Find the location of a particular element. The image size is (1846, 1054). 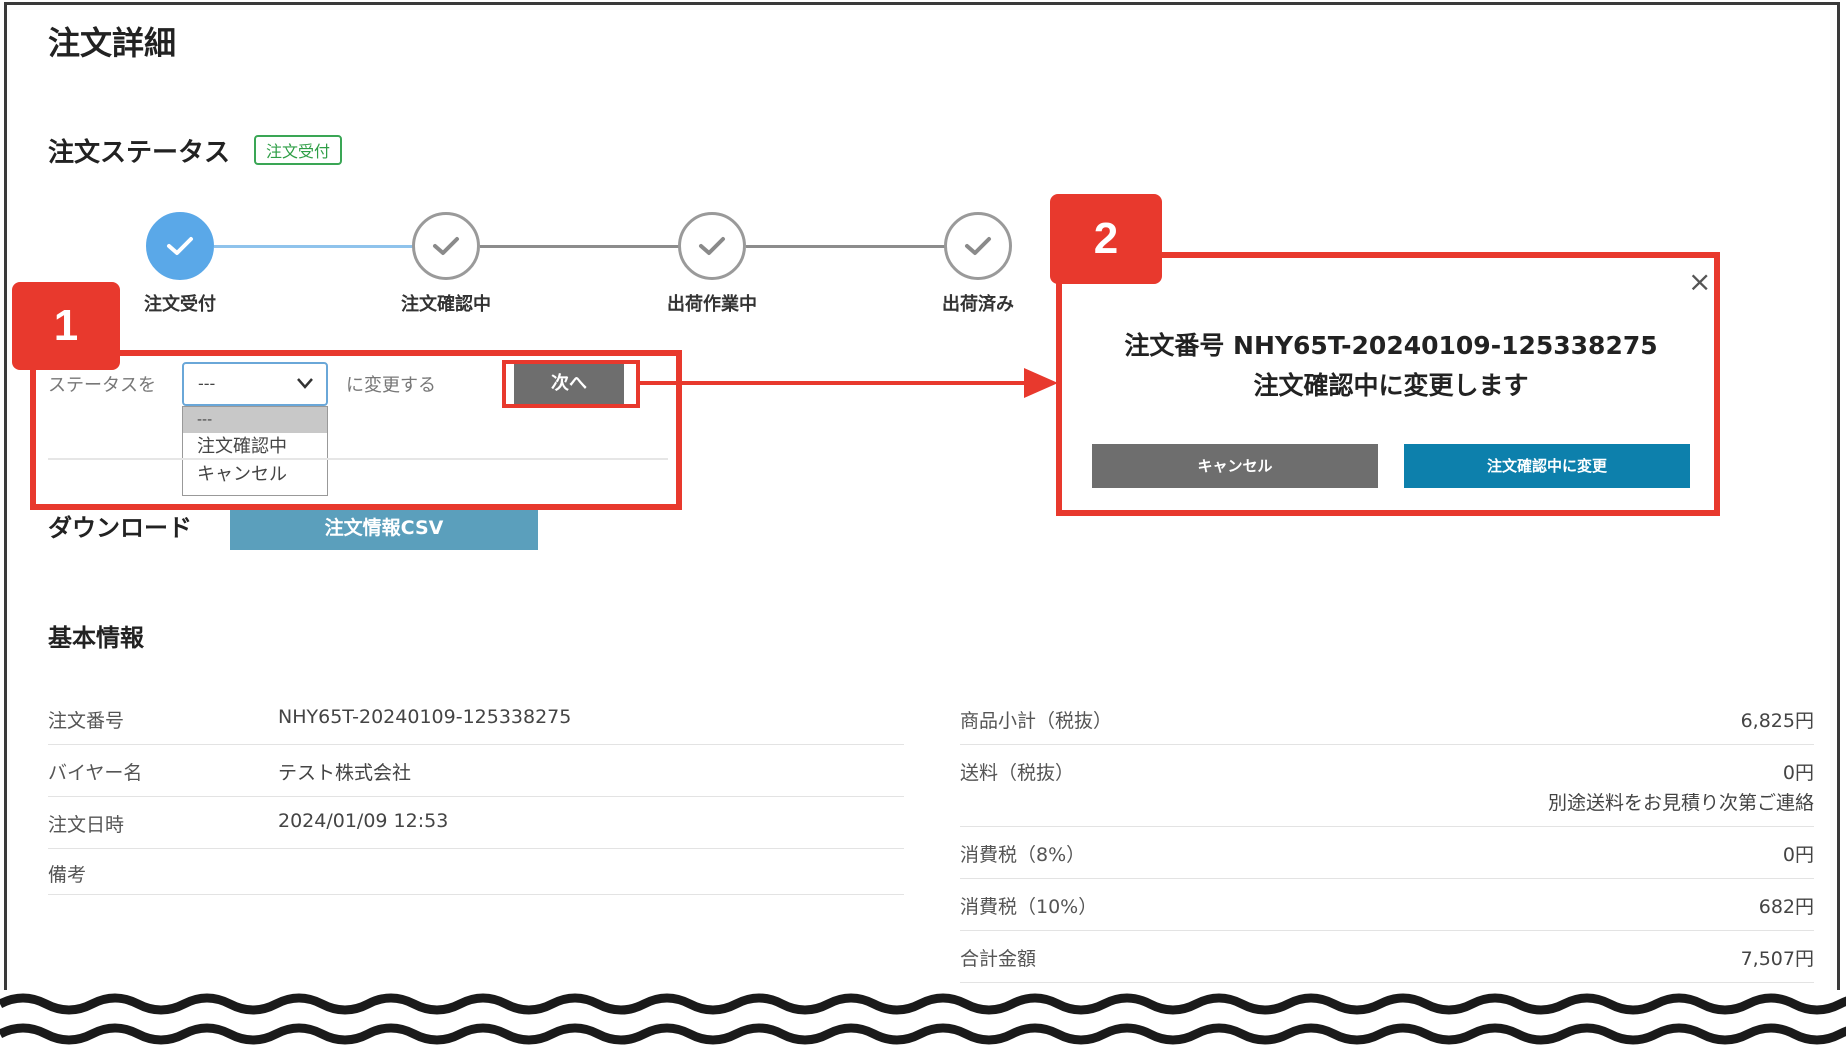

value-shipping: 0円 is located at coordinates (1798, 773).